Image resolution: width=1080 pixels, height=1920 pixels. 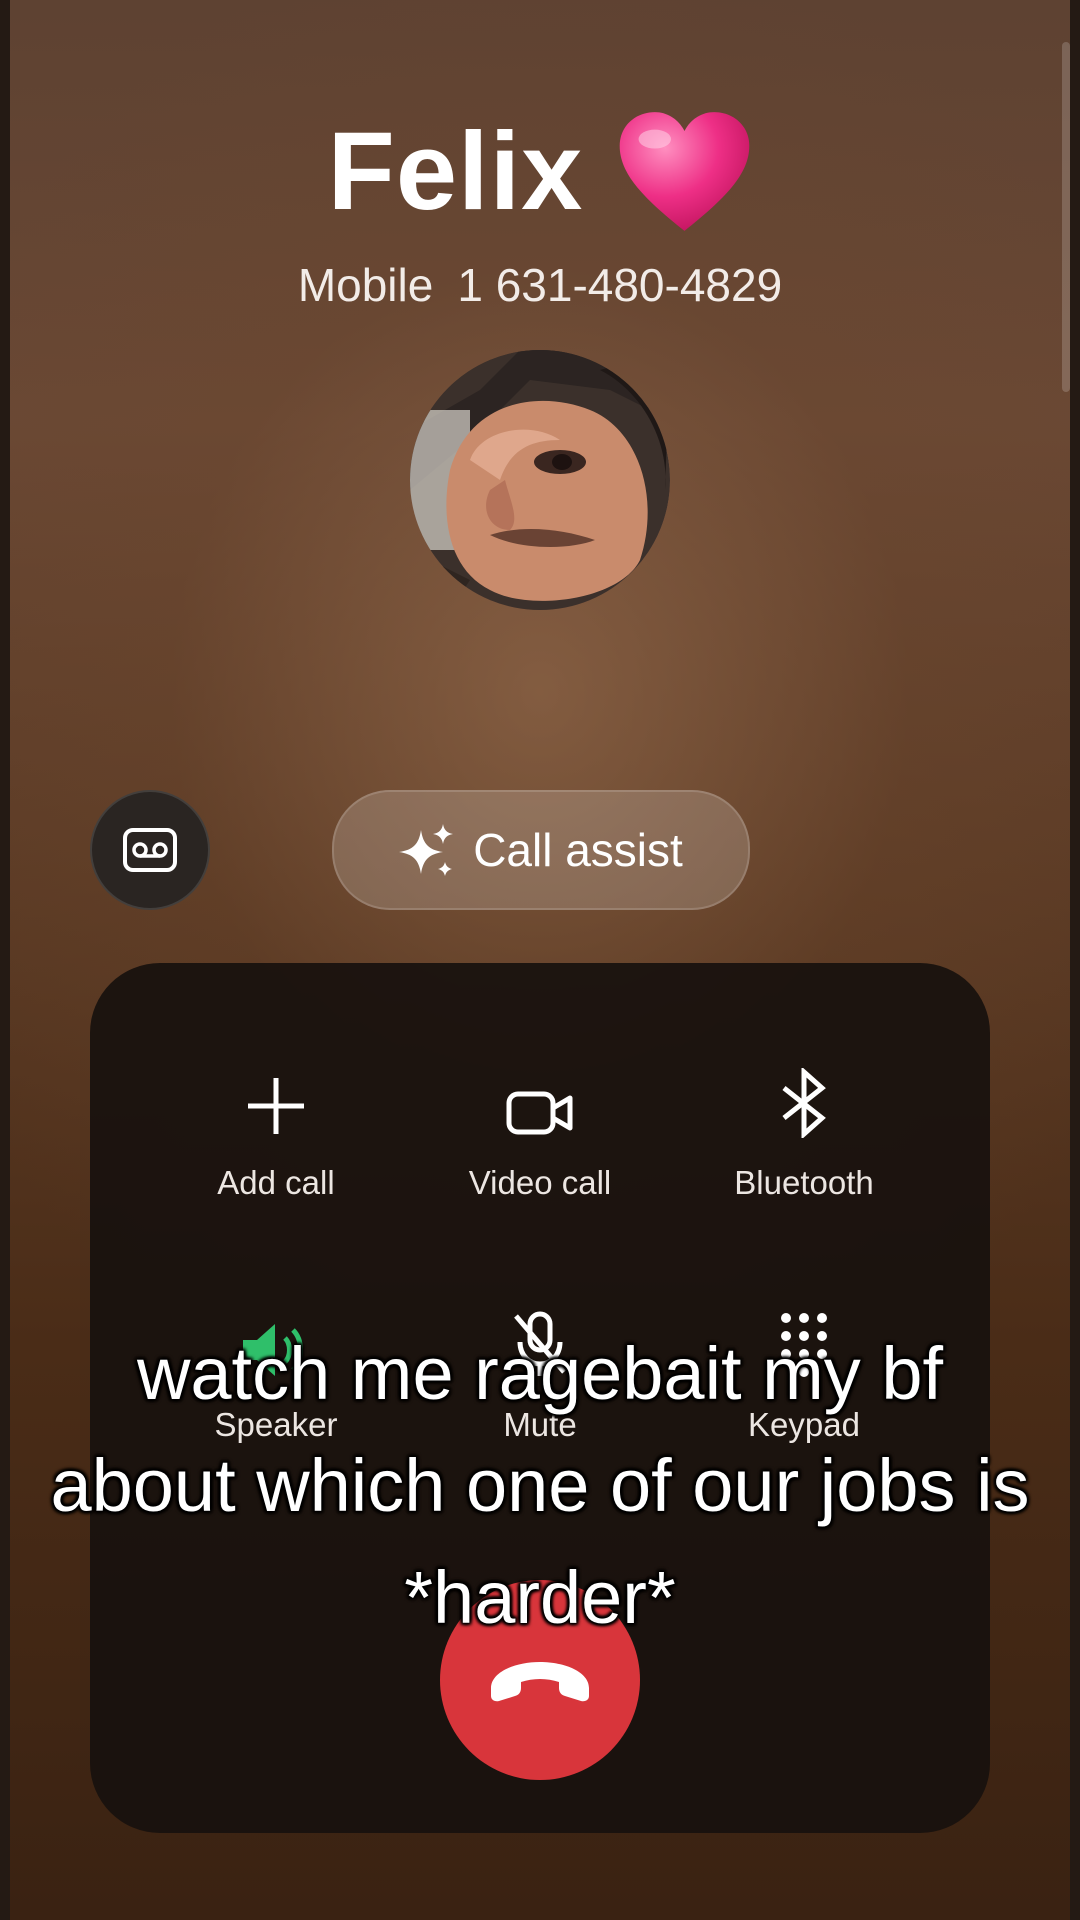 What do you see at coordinates (804, 1182) in the screenshot?
I see `bluetooth-label: Bluetooth` at bounding box center [804, 1182].